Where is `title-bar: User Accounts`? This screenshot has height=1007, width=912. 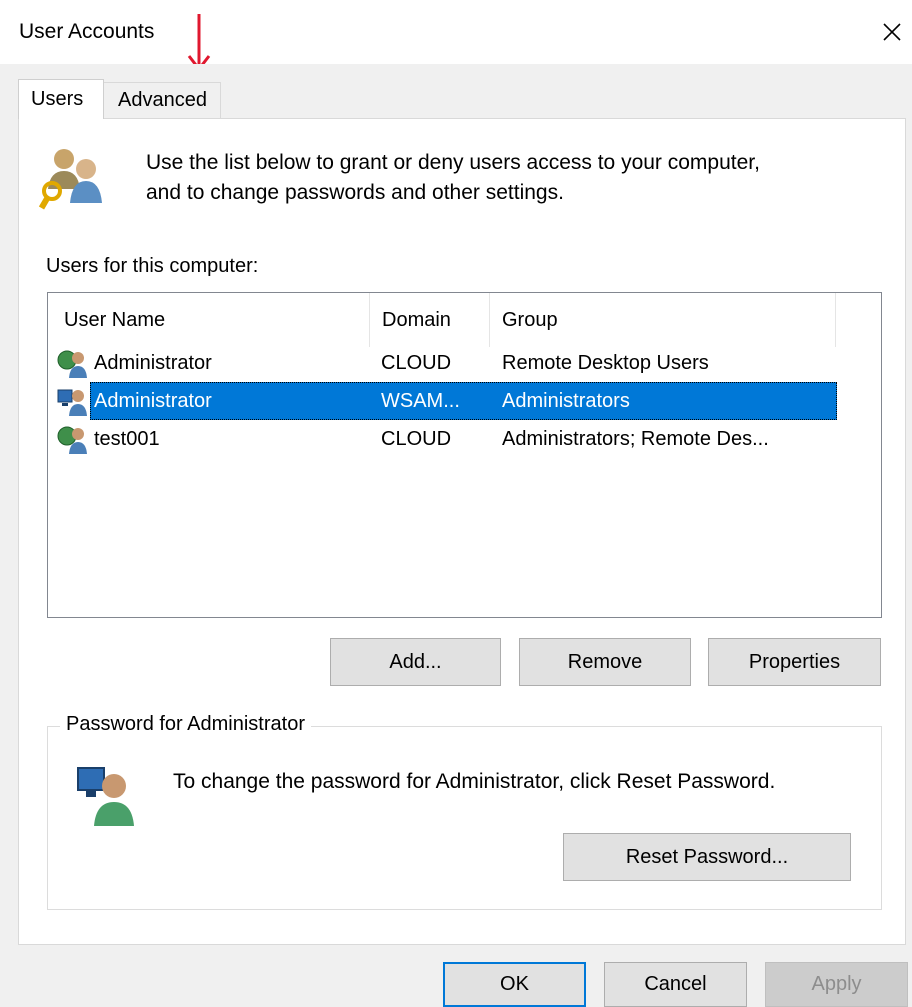
title-bar: User Accounts is located at coordinates (456, 36).